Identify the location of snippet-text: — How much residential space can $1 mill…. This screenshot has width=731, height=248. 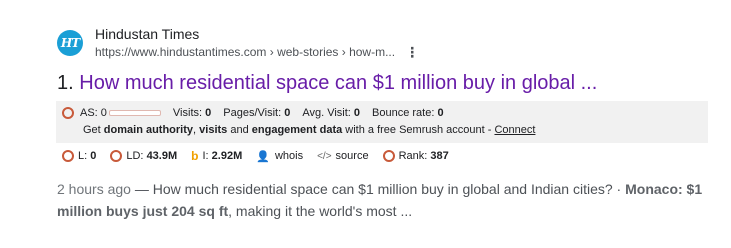
(378, 189).